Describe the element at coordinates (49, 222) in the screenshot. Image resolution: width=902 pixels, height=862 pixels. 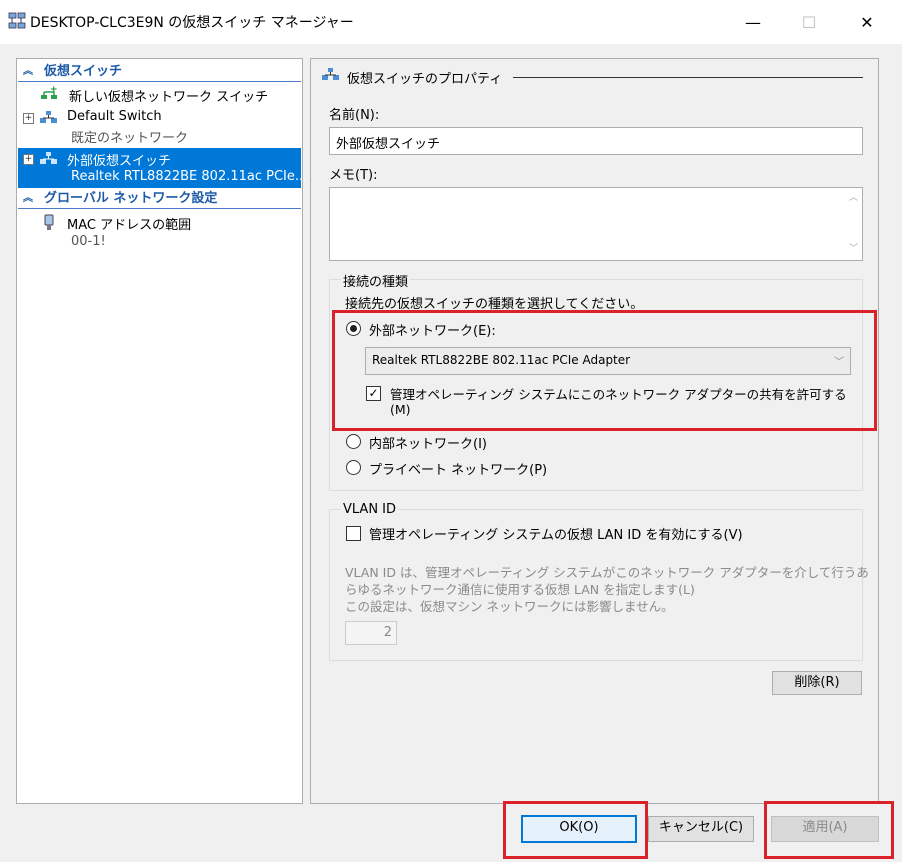
I see `mac-address-icon` at that location.